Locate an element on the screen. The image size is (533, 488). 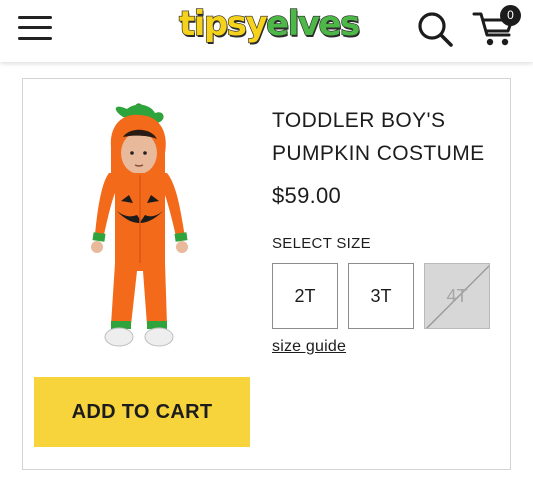
size-option-4t-unavailable: 4T is located at coordinates (457, 296).